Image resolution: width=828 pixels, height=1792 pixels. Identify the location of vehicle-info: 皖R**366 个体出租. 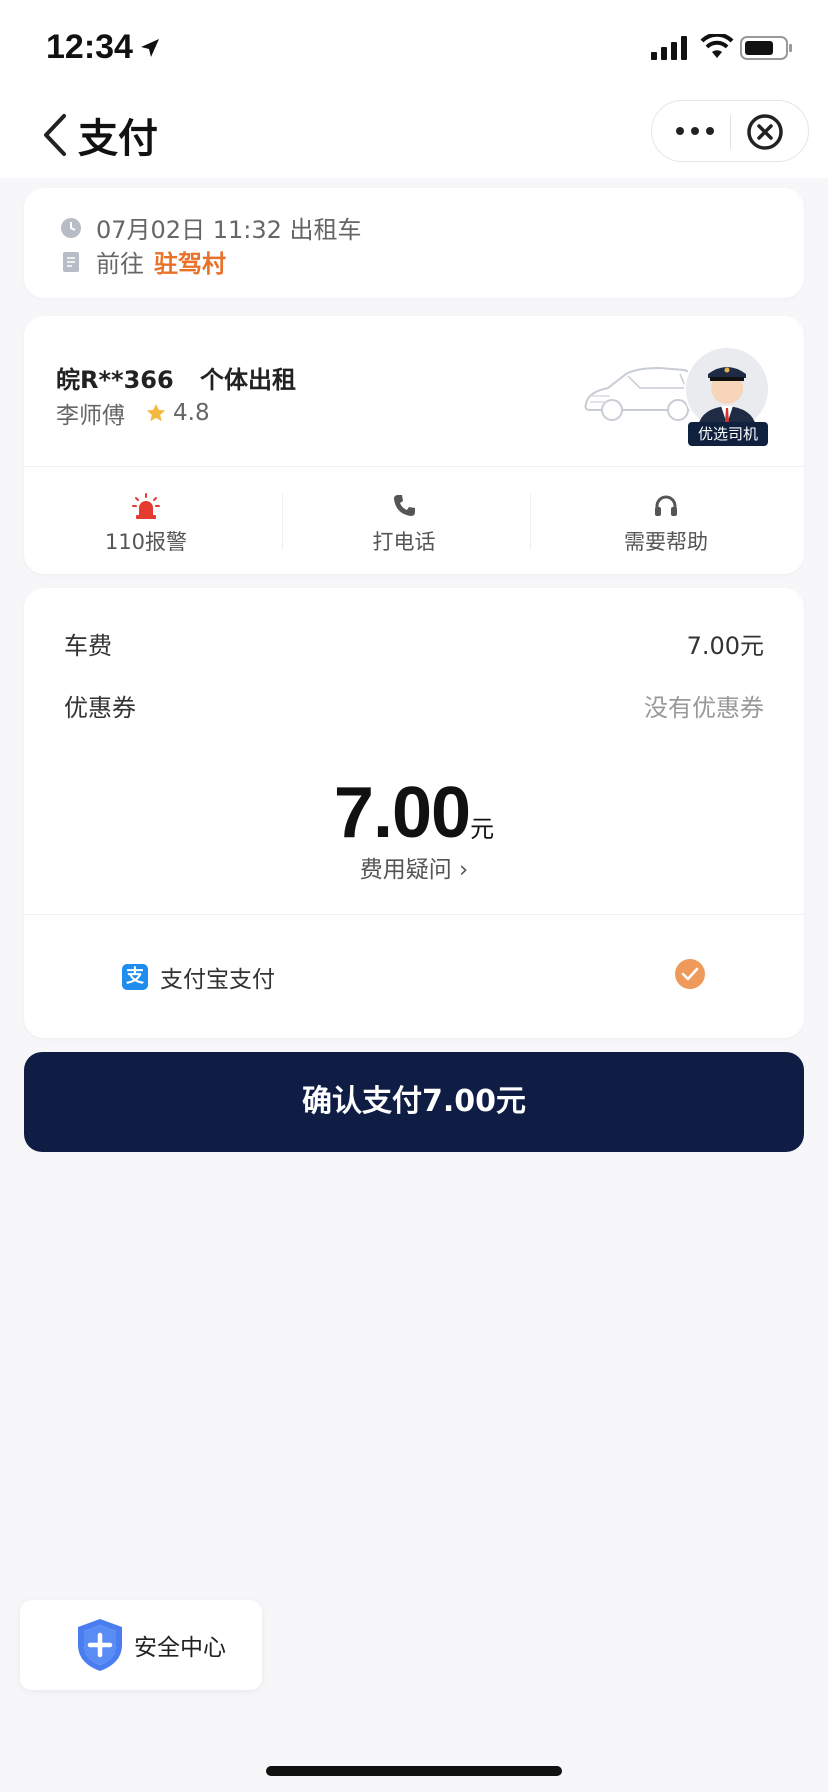
(176, 377).